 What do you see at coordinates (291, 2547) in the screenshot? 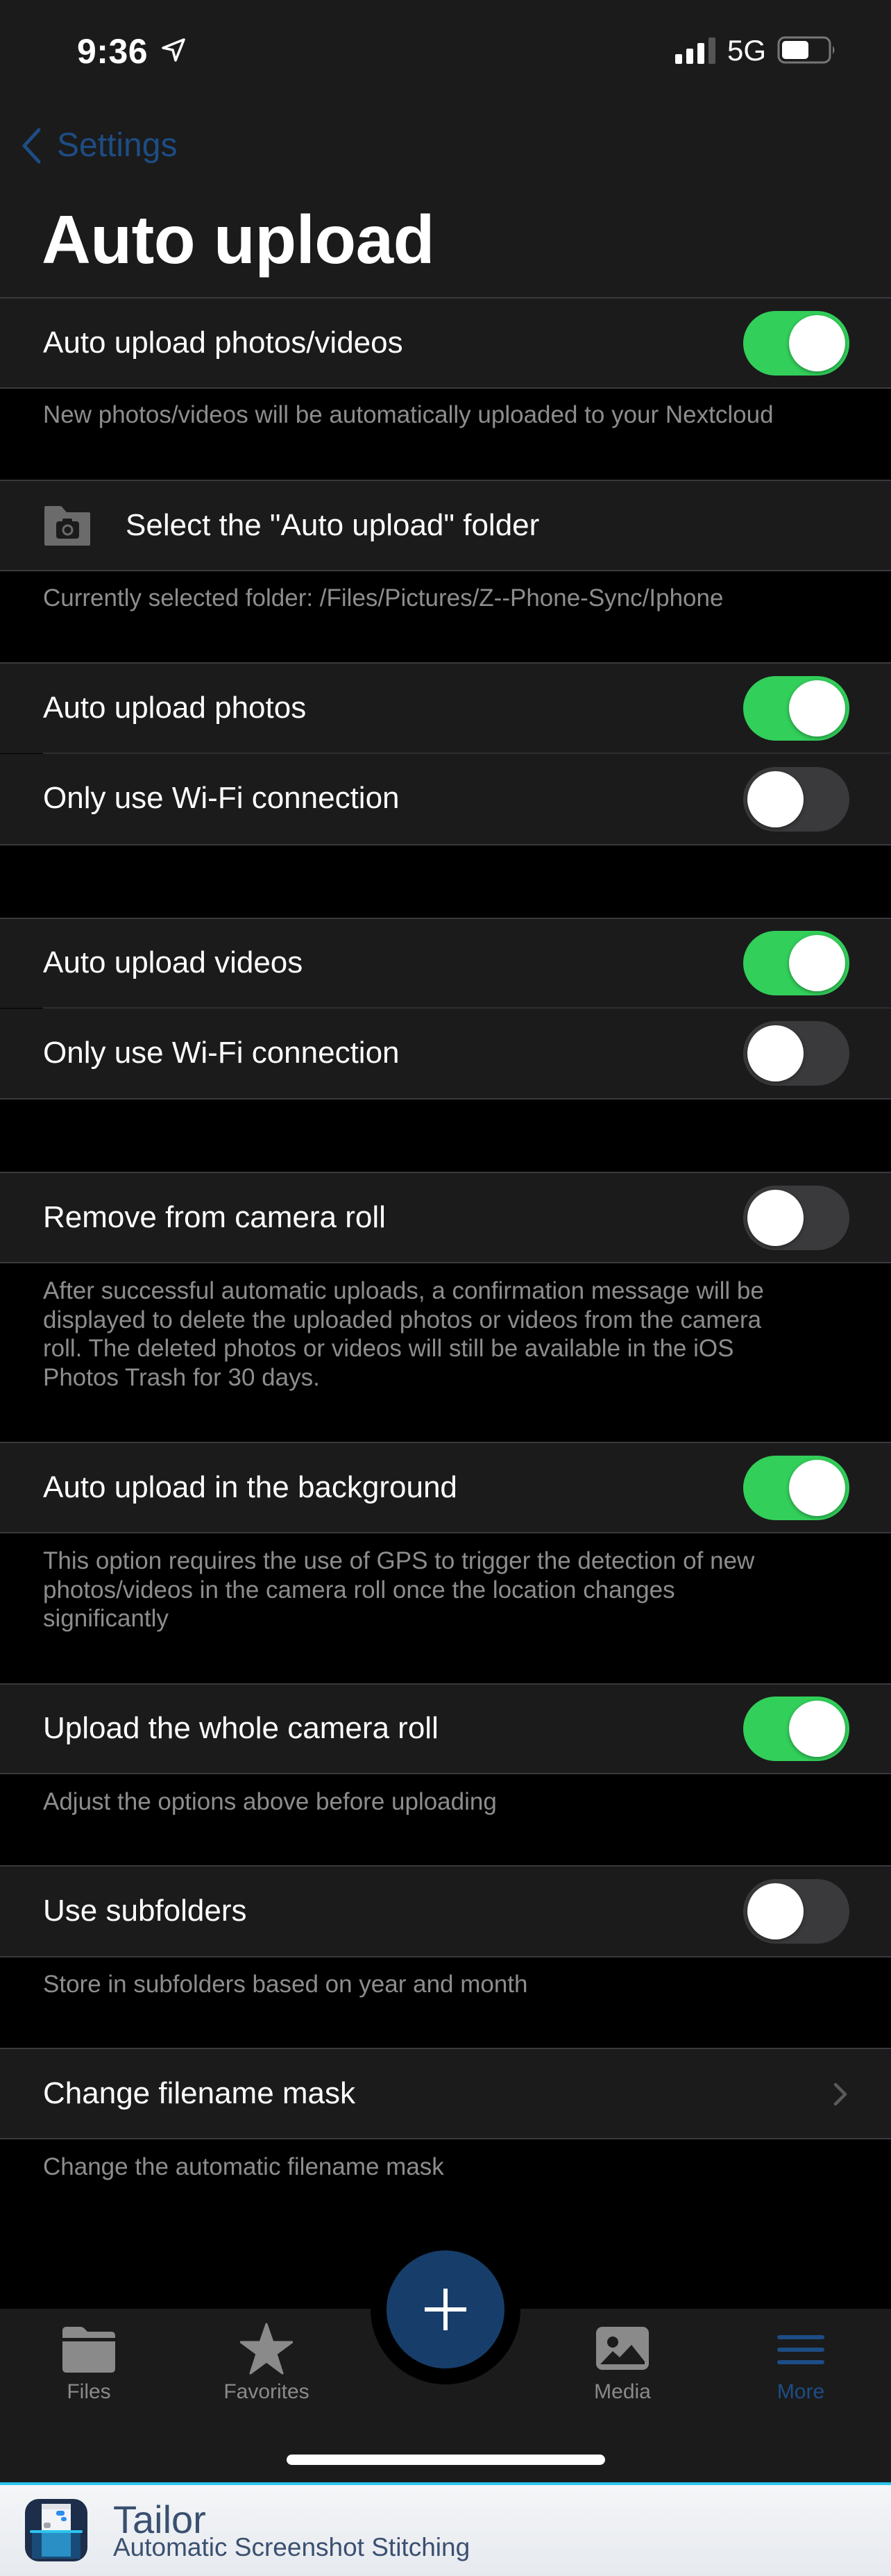
I see `banner-subtitle: Automatic Screenshot Stitching` at bounding box center [291, 2547].